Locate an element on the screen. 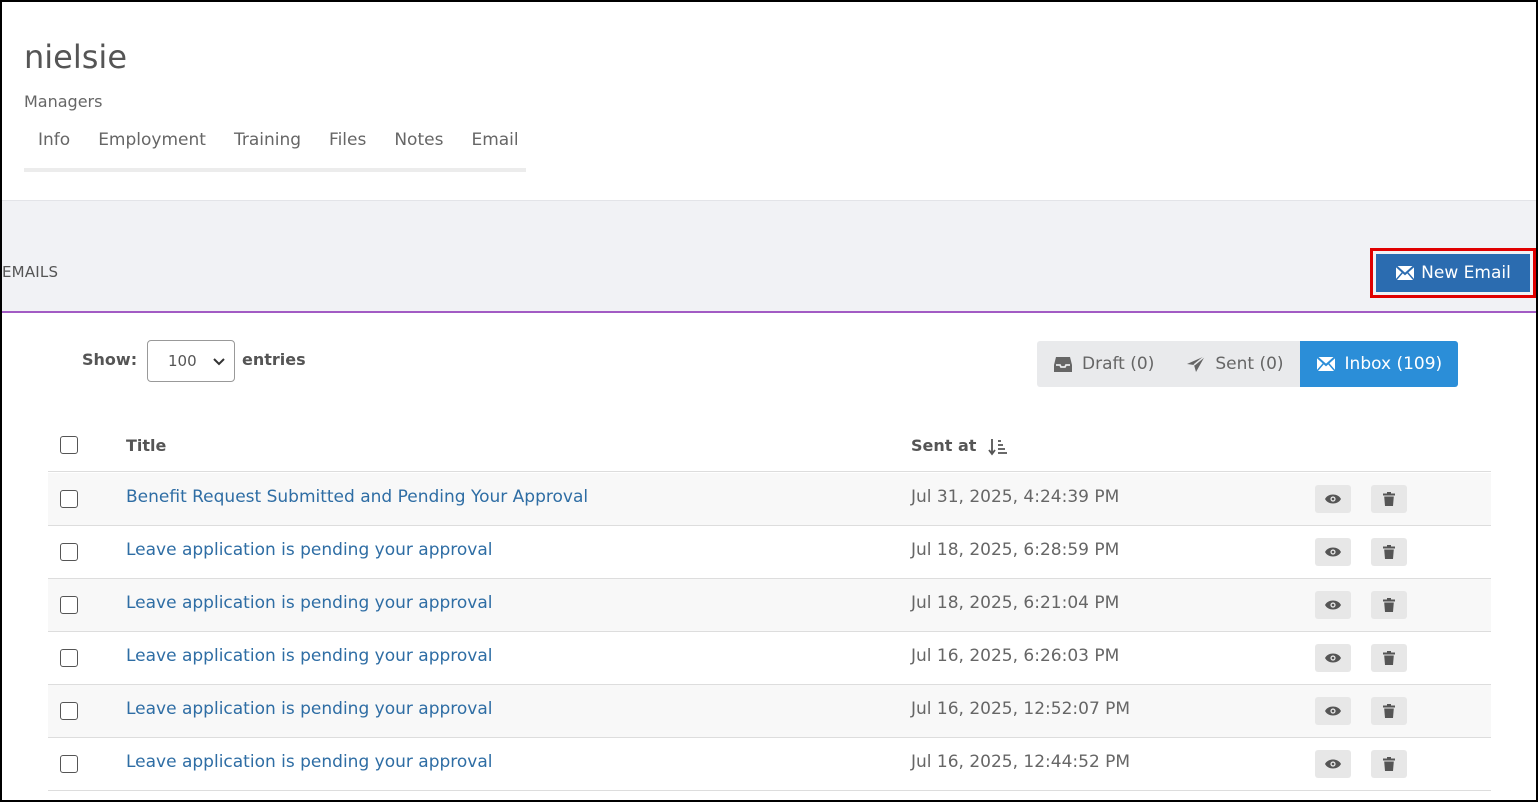 The width and height of the screenshot is (1538, 802). mailbox-filter-group: Draft (0) Sent (0) Inbox (109) is located at coordinates (1248, 364).